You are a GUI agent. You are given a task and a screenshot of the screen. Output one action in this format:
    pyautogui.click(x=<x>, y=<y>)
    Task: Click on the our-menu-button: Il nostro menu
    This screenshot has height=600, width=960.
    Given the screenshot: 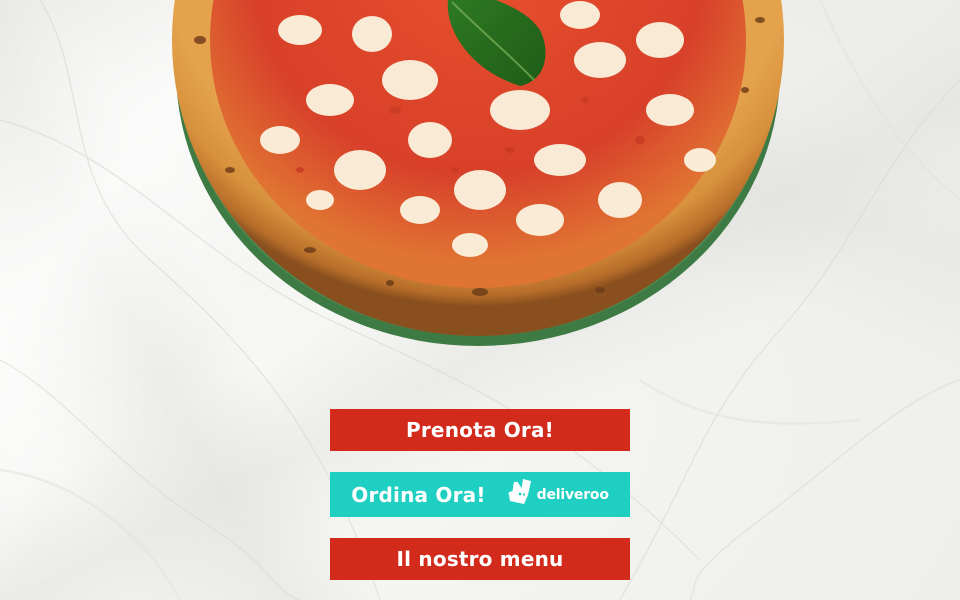 What is the action you would take?
    pyautogui.click(x=480, y=559)
    